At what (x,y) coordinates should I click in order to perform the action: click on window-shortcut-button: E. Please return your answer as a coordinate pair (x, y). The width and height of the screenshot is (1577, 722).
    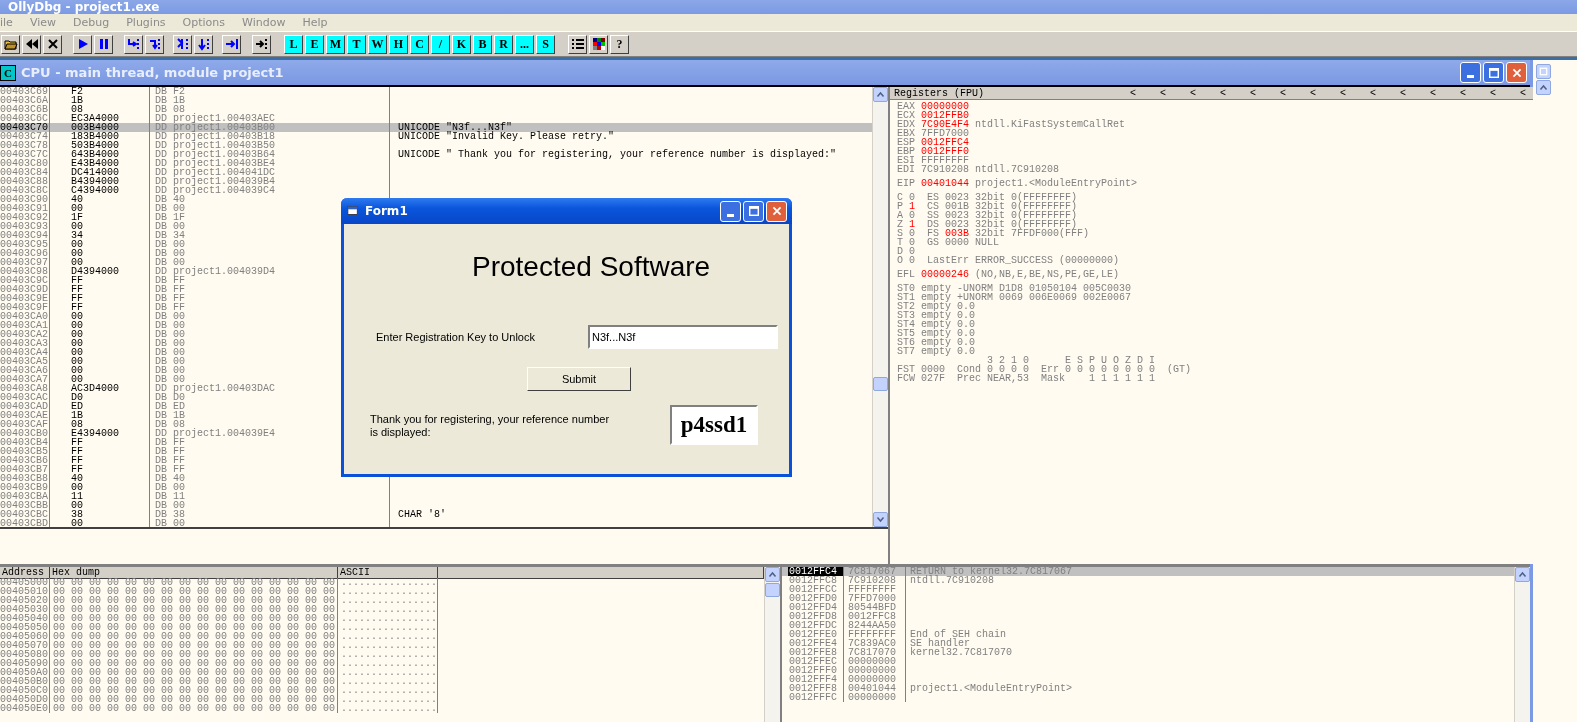
    Looking at the image, I should click on (314, 44).